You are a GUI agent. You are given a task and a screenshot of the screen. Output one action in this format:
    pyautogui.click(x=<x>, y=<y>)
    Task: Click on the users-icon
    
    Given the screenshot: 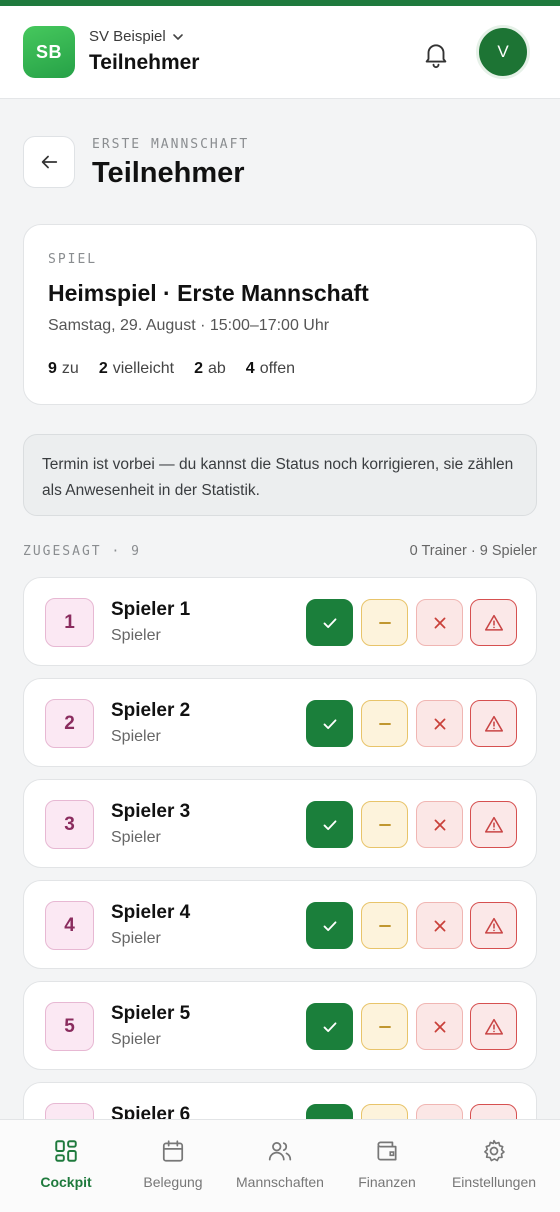 What is the action you would take?
    pyautogui.click(x=280, y=1151)
    